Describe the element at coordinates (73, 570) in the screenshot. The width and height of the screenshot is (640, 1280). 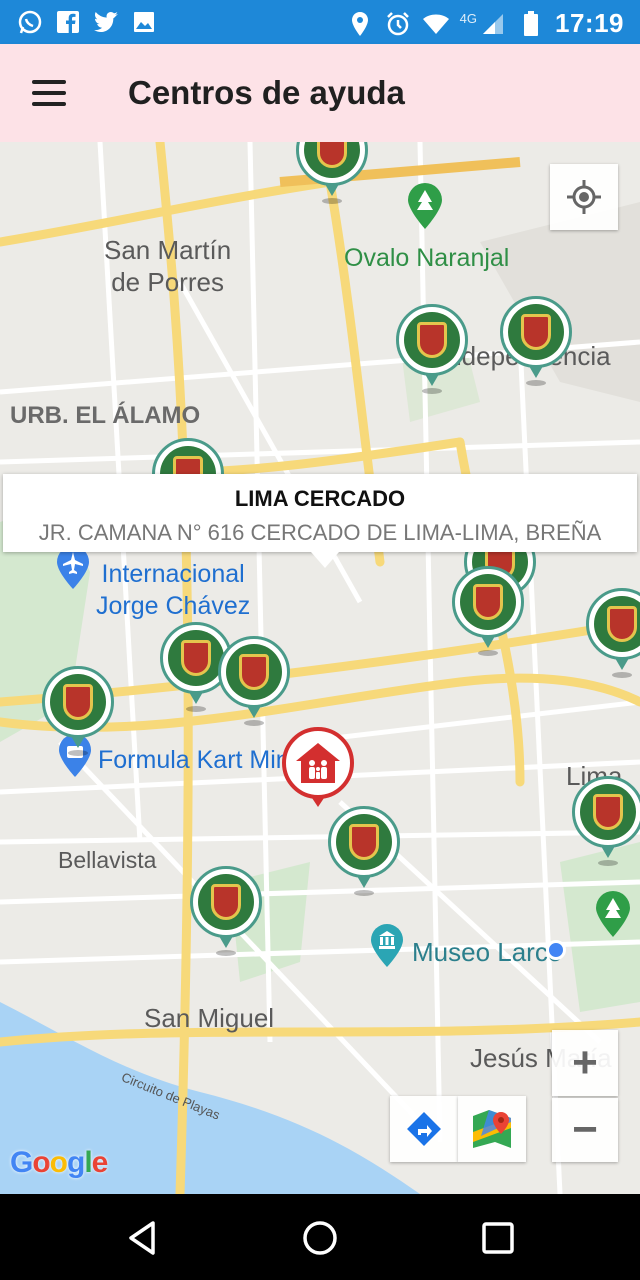
I see `airport-pin-icon` at that location.